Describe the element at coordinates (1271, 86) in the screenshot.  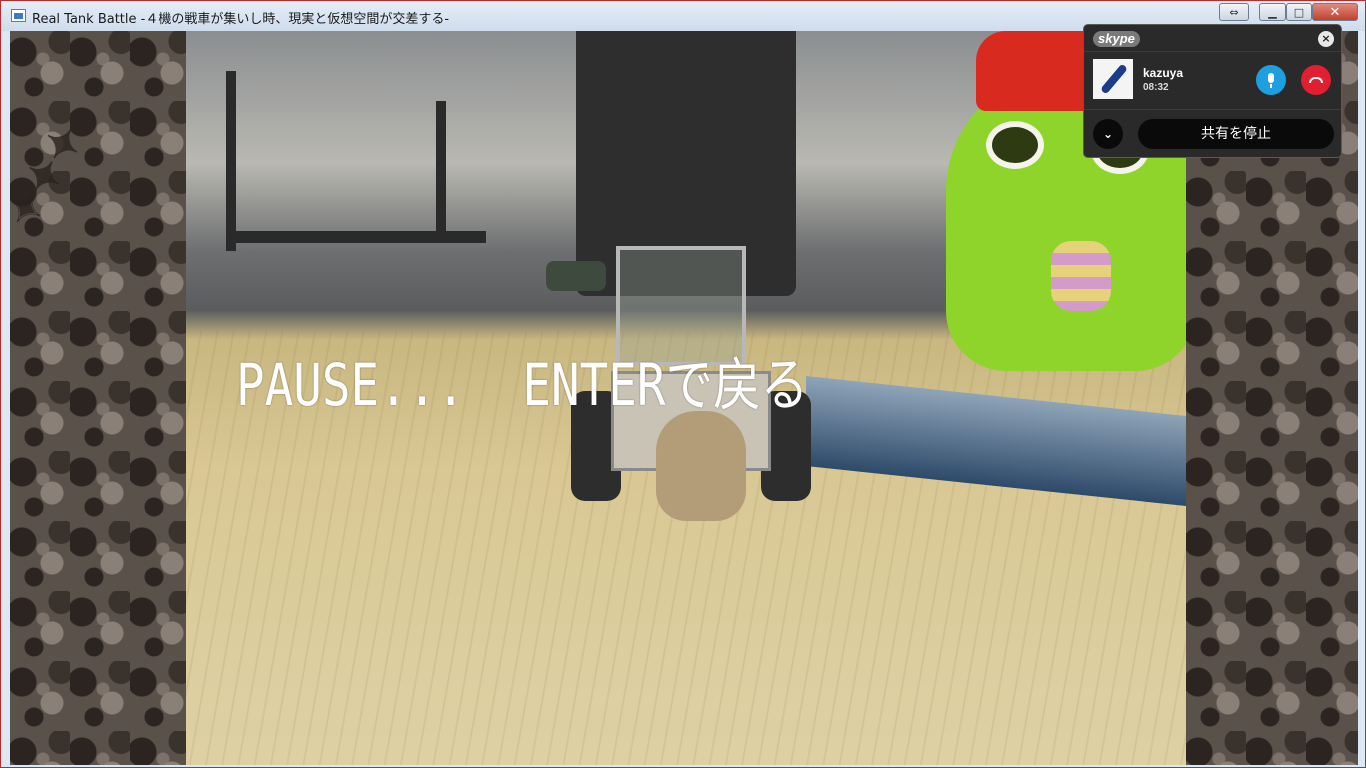
I see `microphone-stand` at that location.